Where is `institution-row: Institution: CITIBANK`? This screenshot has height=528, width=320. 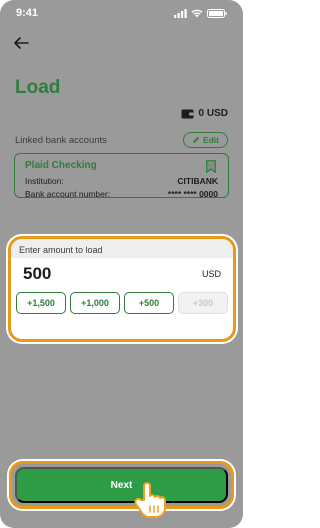
institution-row: Institution: CITIBANK is located at coordinates (121, 181).